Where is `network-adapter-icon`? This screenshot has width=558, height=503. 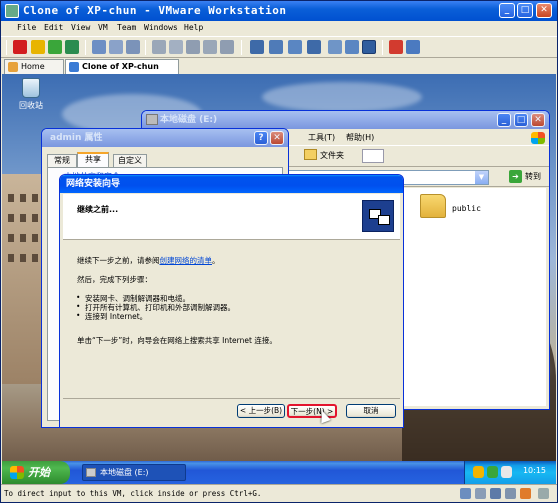 network-adapter-icon is located at coordinates (495, 493).